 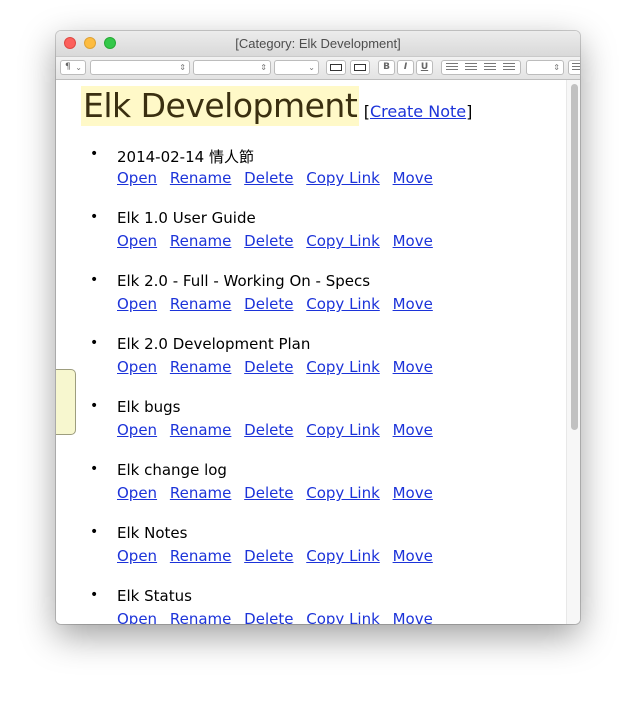 What do you see at coordinates (490, 67) in the screenshot?
I see `align-right-icon` at bounding box center [490, 67].